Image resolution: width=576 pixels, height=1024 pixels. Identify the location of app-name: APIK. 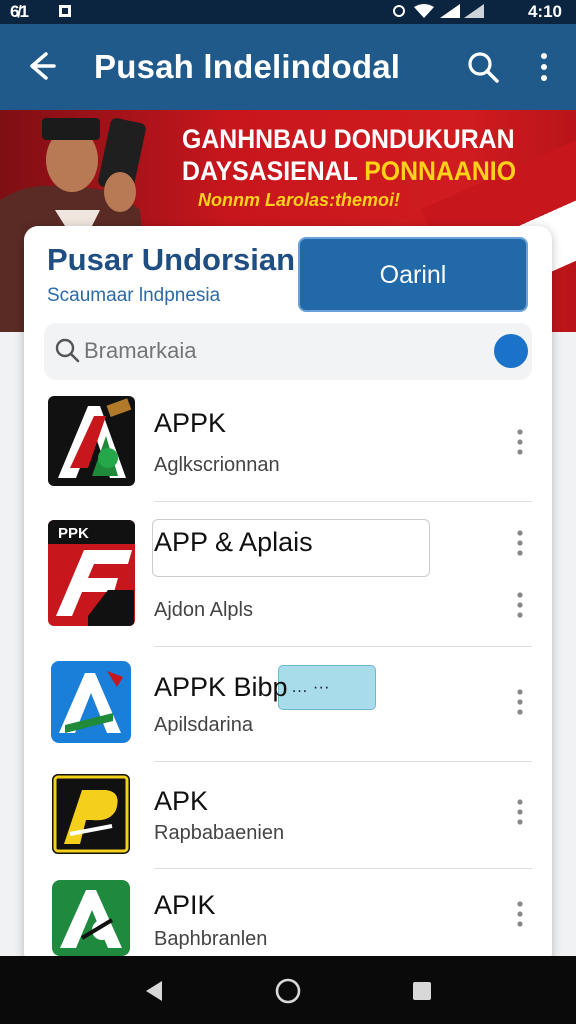
(185, 905).